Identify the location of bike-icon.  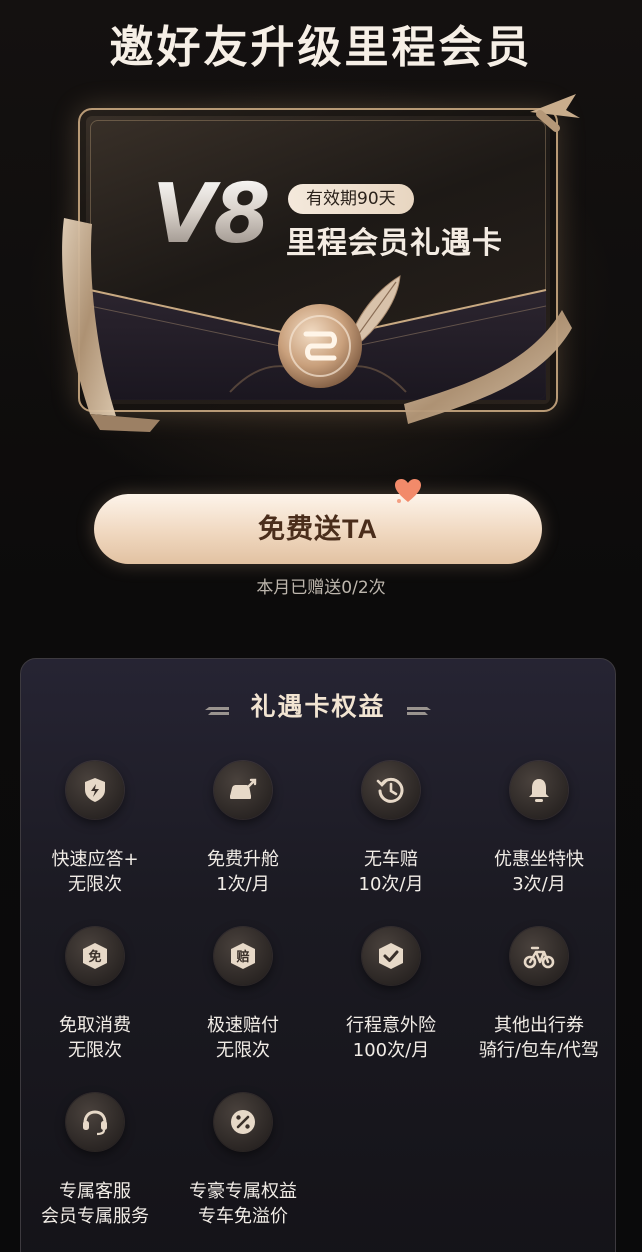
(539, 956).